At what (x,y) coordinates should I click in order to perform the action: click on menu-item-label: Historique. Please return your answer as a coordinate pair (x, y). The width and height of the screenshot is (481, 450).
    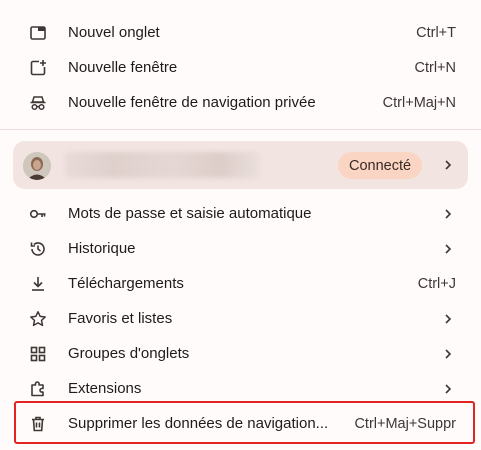
    Looking at the image, I should click on (102, 248).